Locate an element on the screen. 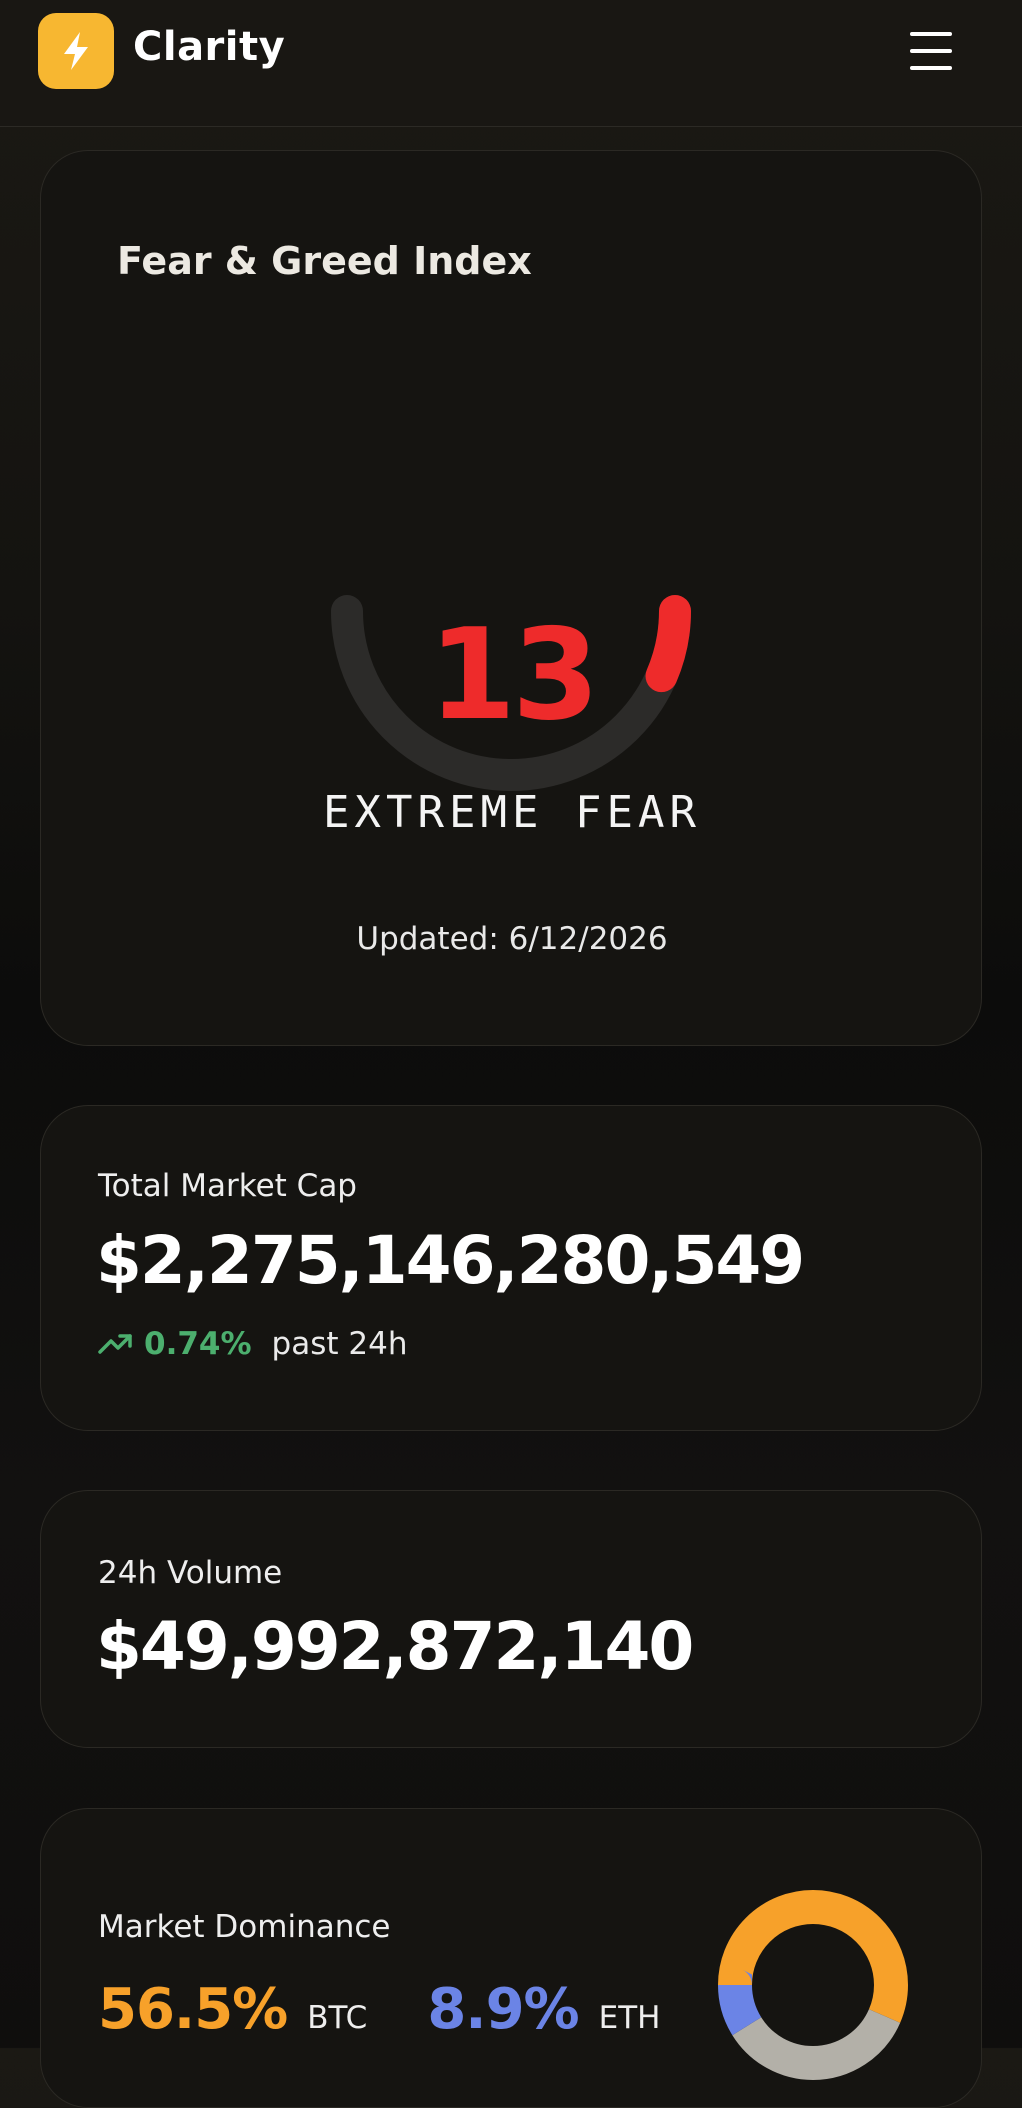 The height and width of the screenshot is (2108, 1022). fear-greed-classification: EXTREME FEAR is located at coordinates (512, 812).